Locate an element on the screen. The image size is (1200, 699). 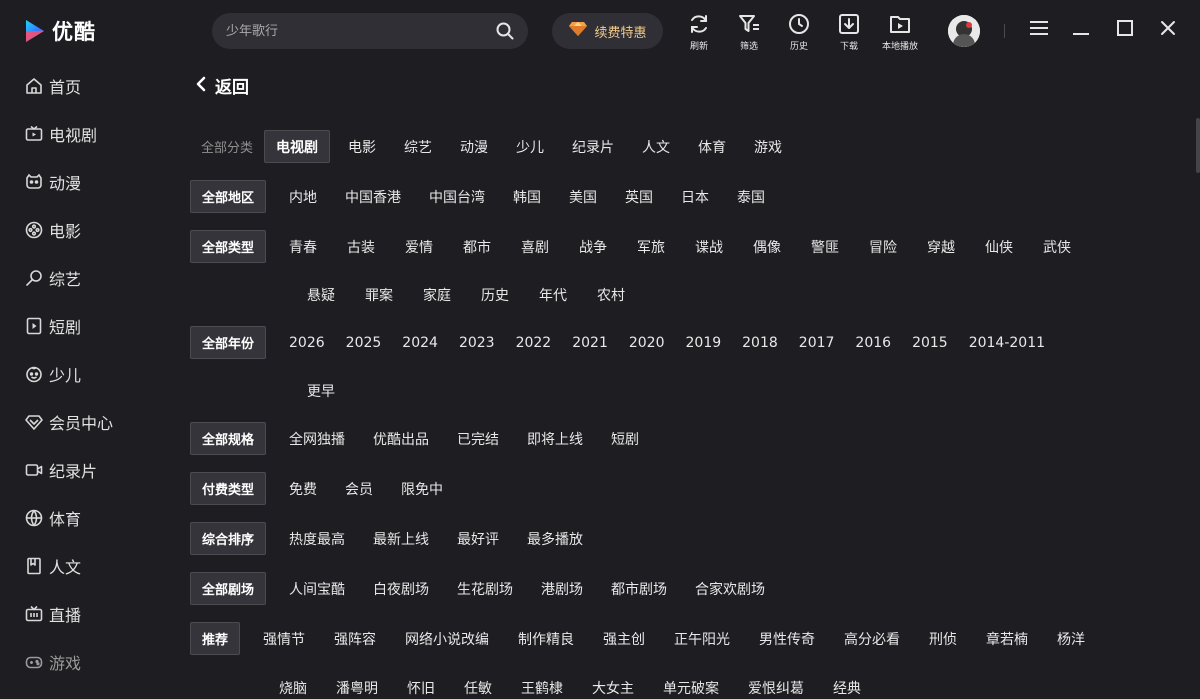
close-button is located at coordinates (1168, 30).